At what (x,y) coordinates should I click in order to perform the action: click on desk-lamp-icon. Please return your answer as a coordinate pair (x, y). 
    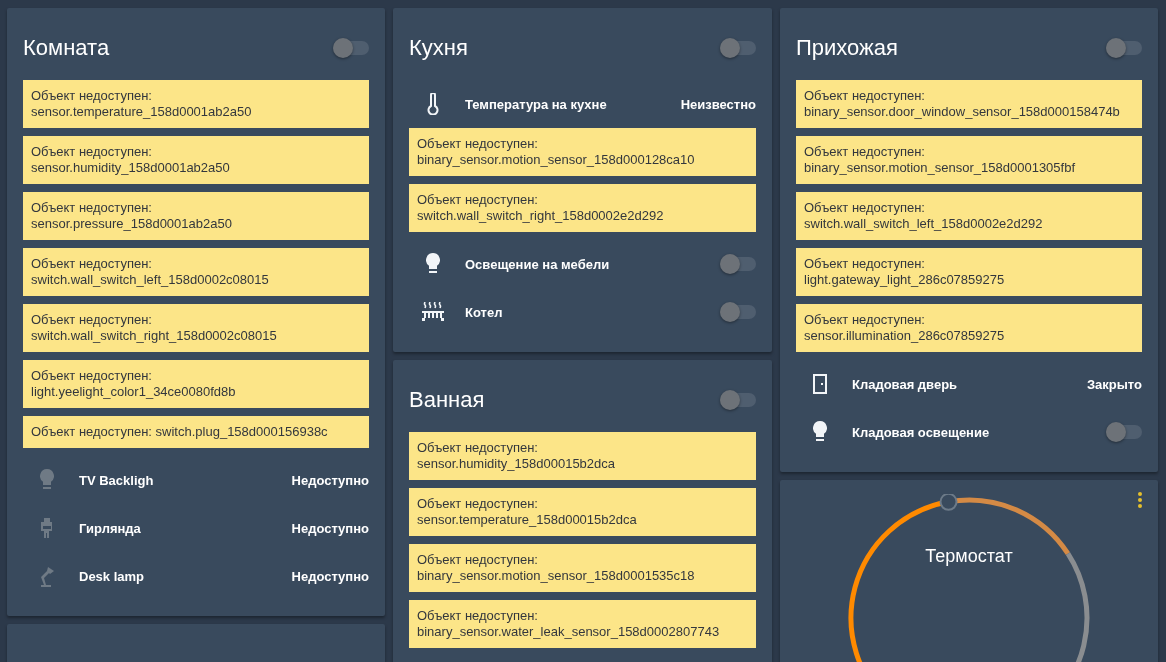
    Looking at the image, I should click on (47, 576).